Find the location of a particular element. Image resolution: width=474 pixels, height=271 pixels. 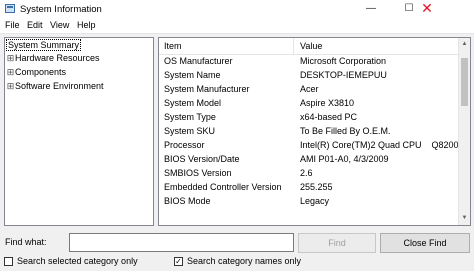

list-header: Item Value is located at coordinates (309, 46).